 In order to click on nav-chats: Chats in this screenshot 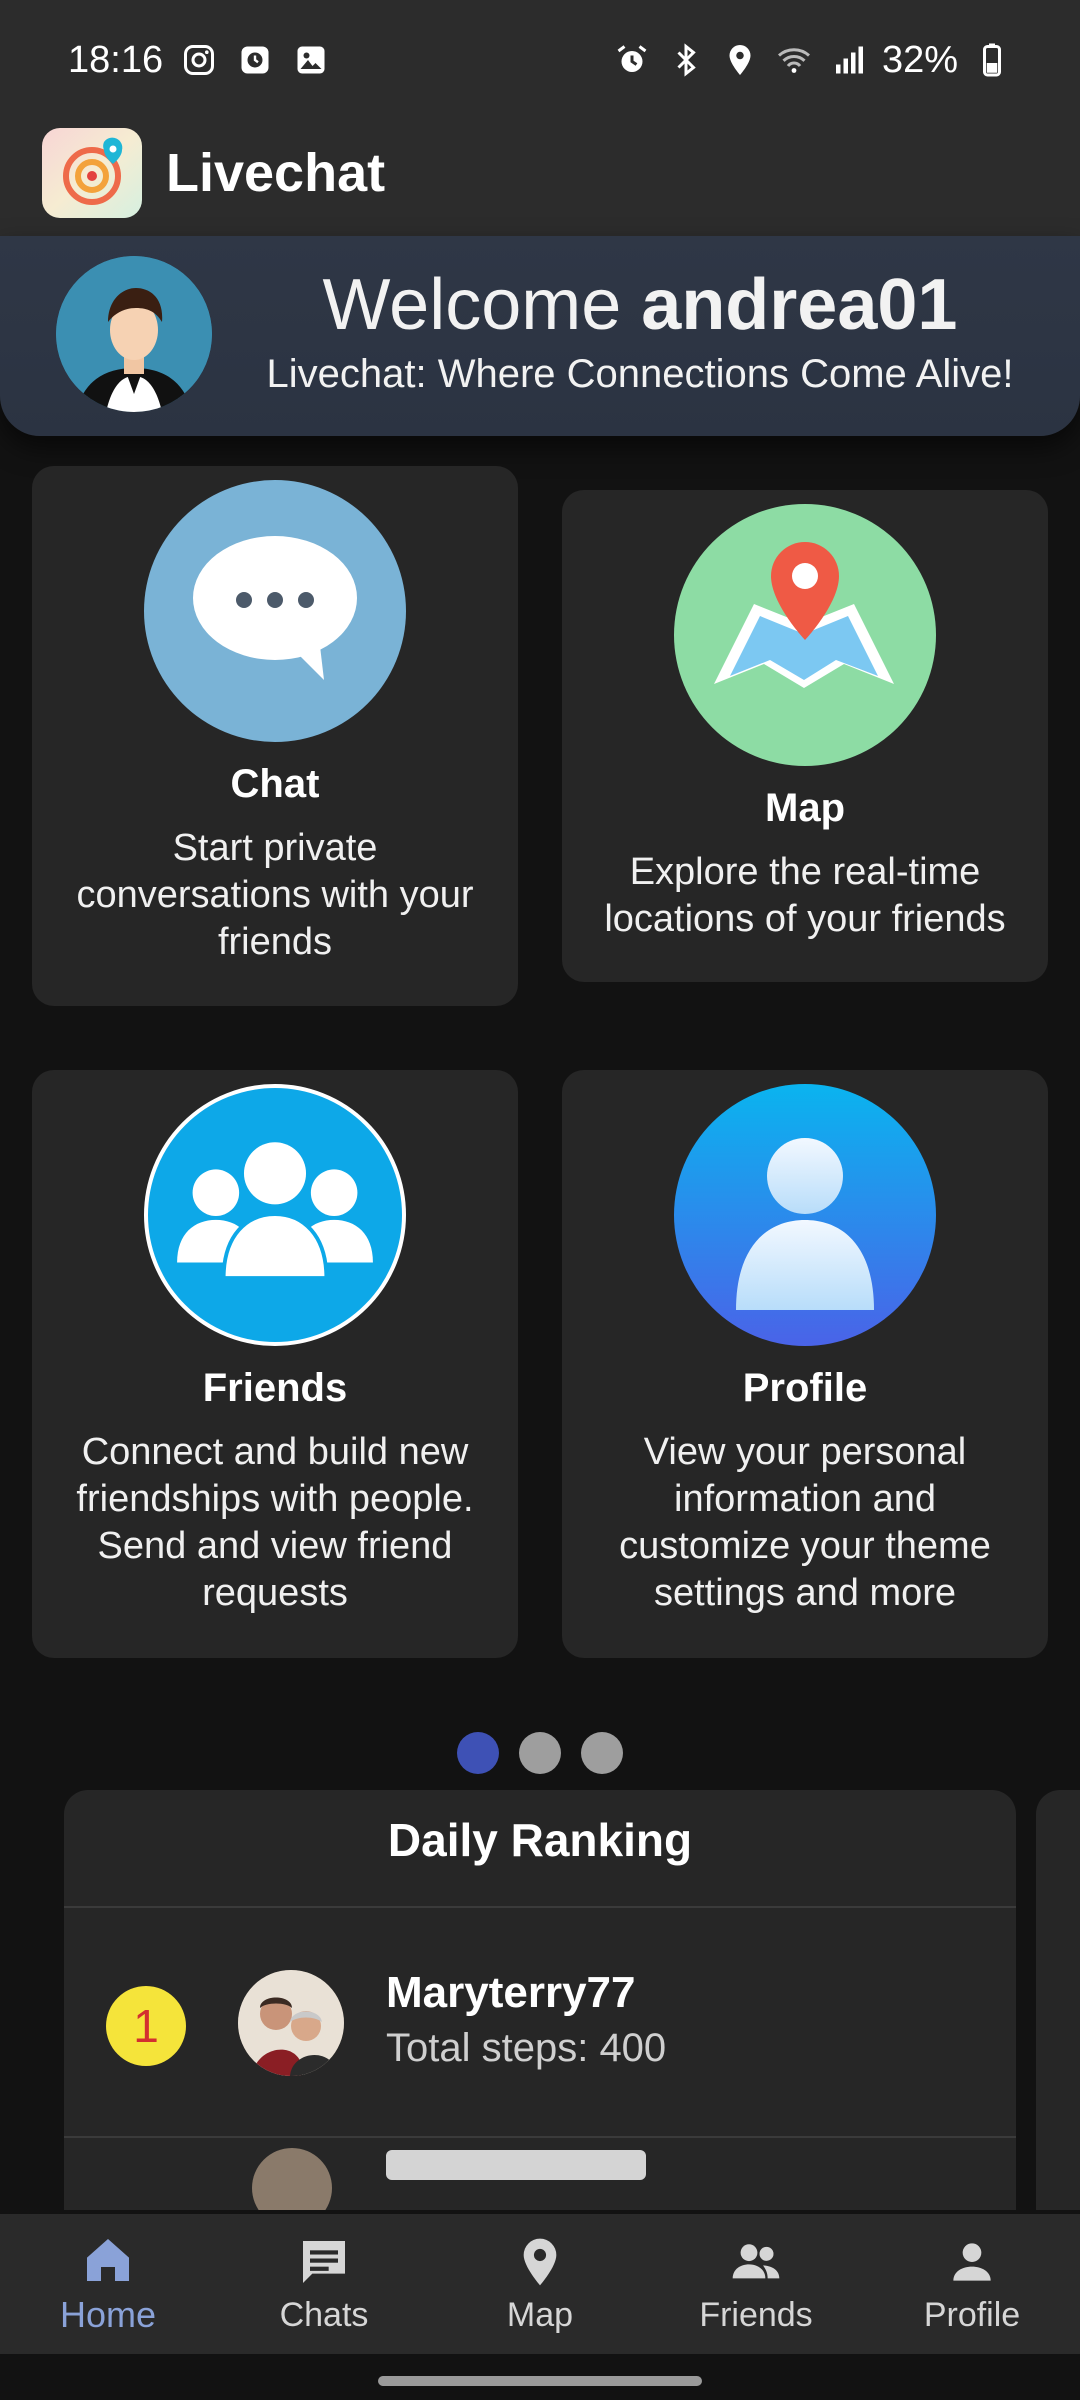, I will do `click(324, 2284)`.